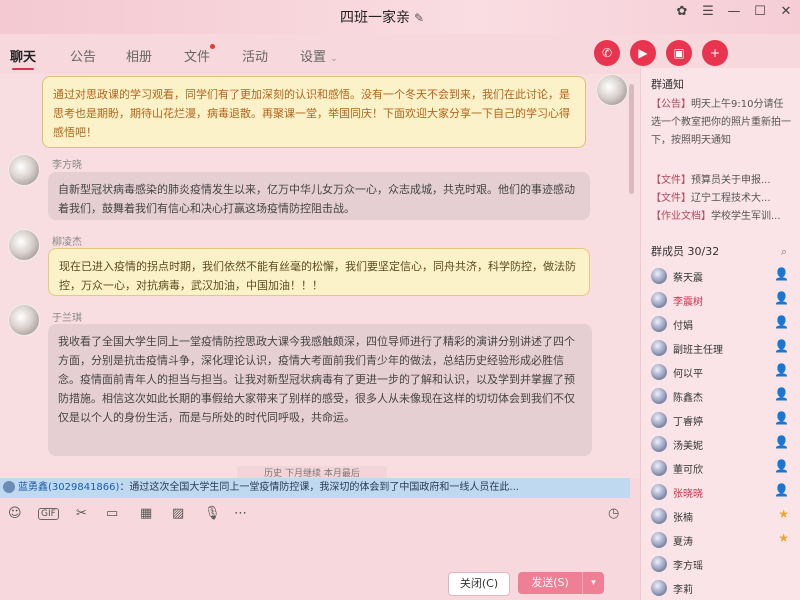 The image size is (800, 600). I want to click on notice-title: 群通知, so click(667, 84).